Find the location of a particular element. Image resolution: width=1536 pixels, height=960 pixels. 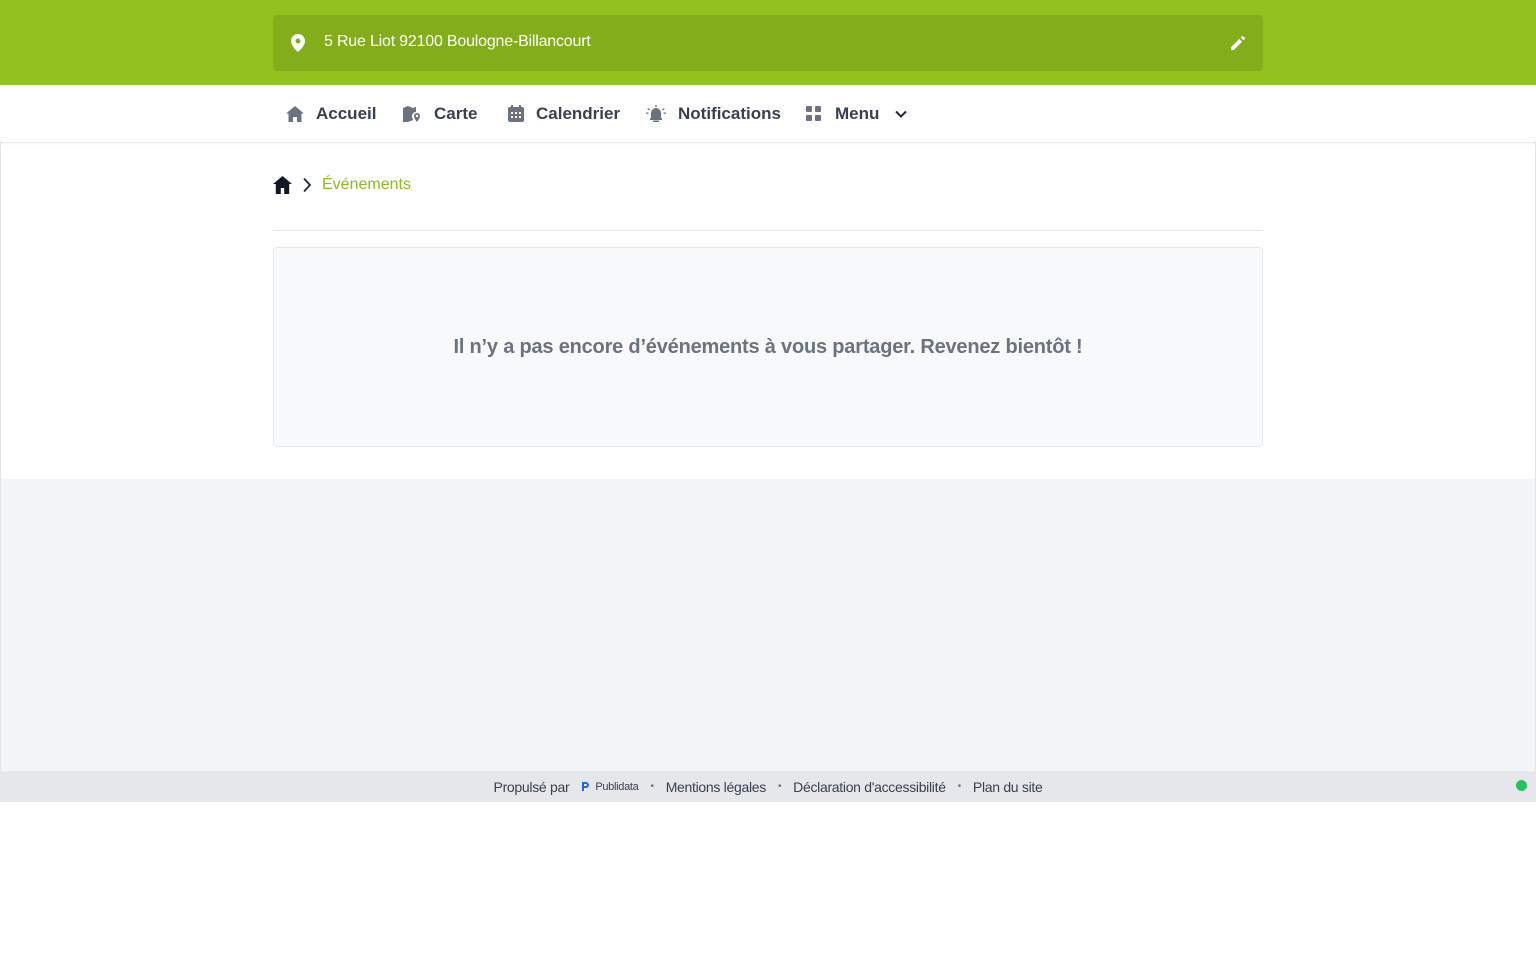

grid-icon is located at coordinates (813, 113).